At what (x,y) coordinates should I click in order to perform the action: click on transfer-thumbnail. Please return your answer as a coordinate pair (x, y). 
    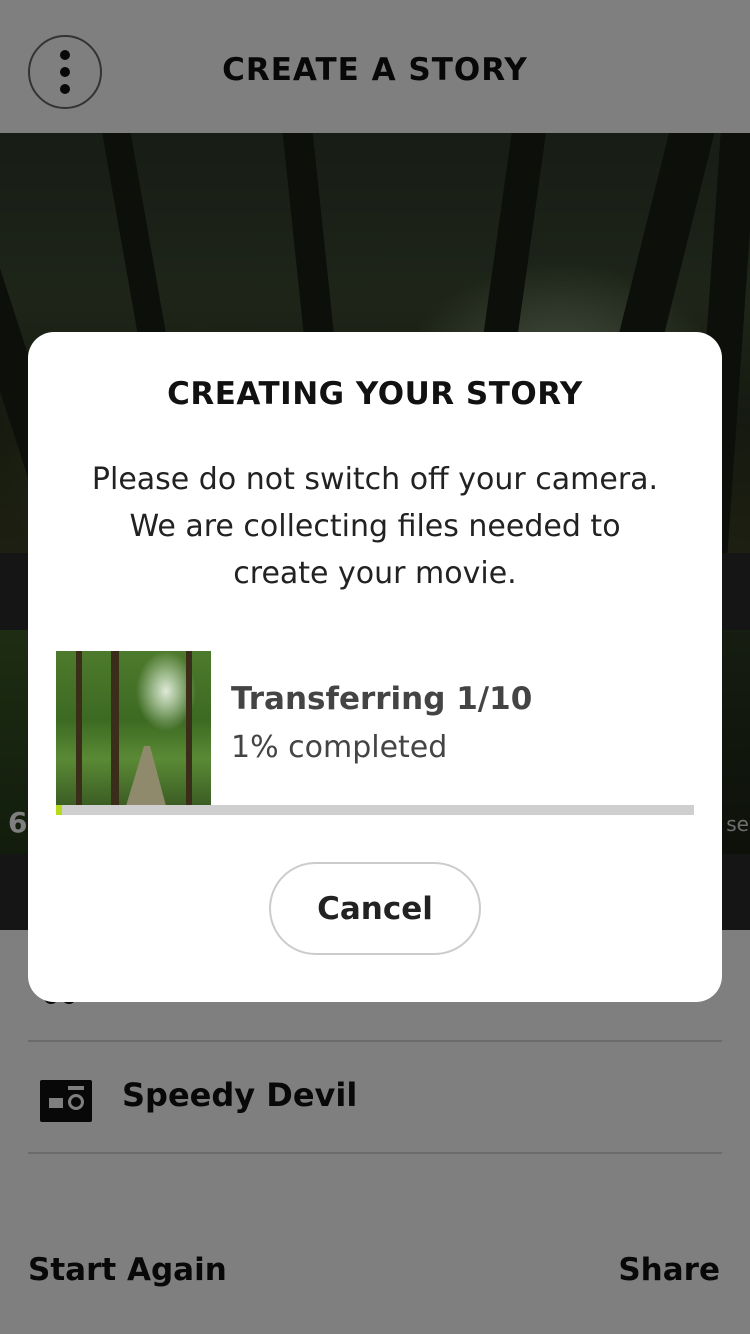
    Looking at the image, I should click on (133, 728).